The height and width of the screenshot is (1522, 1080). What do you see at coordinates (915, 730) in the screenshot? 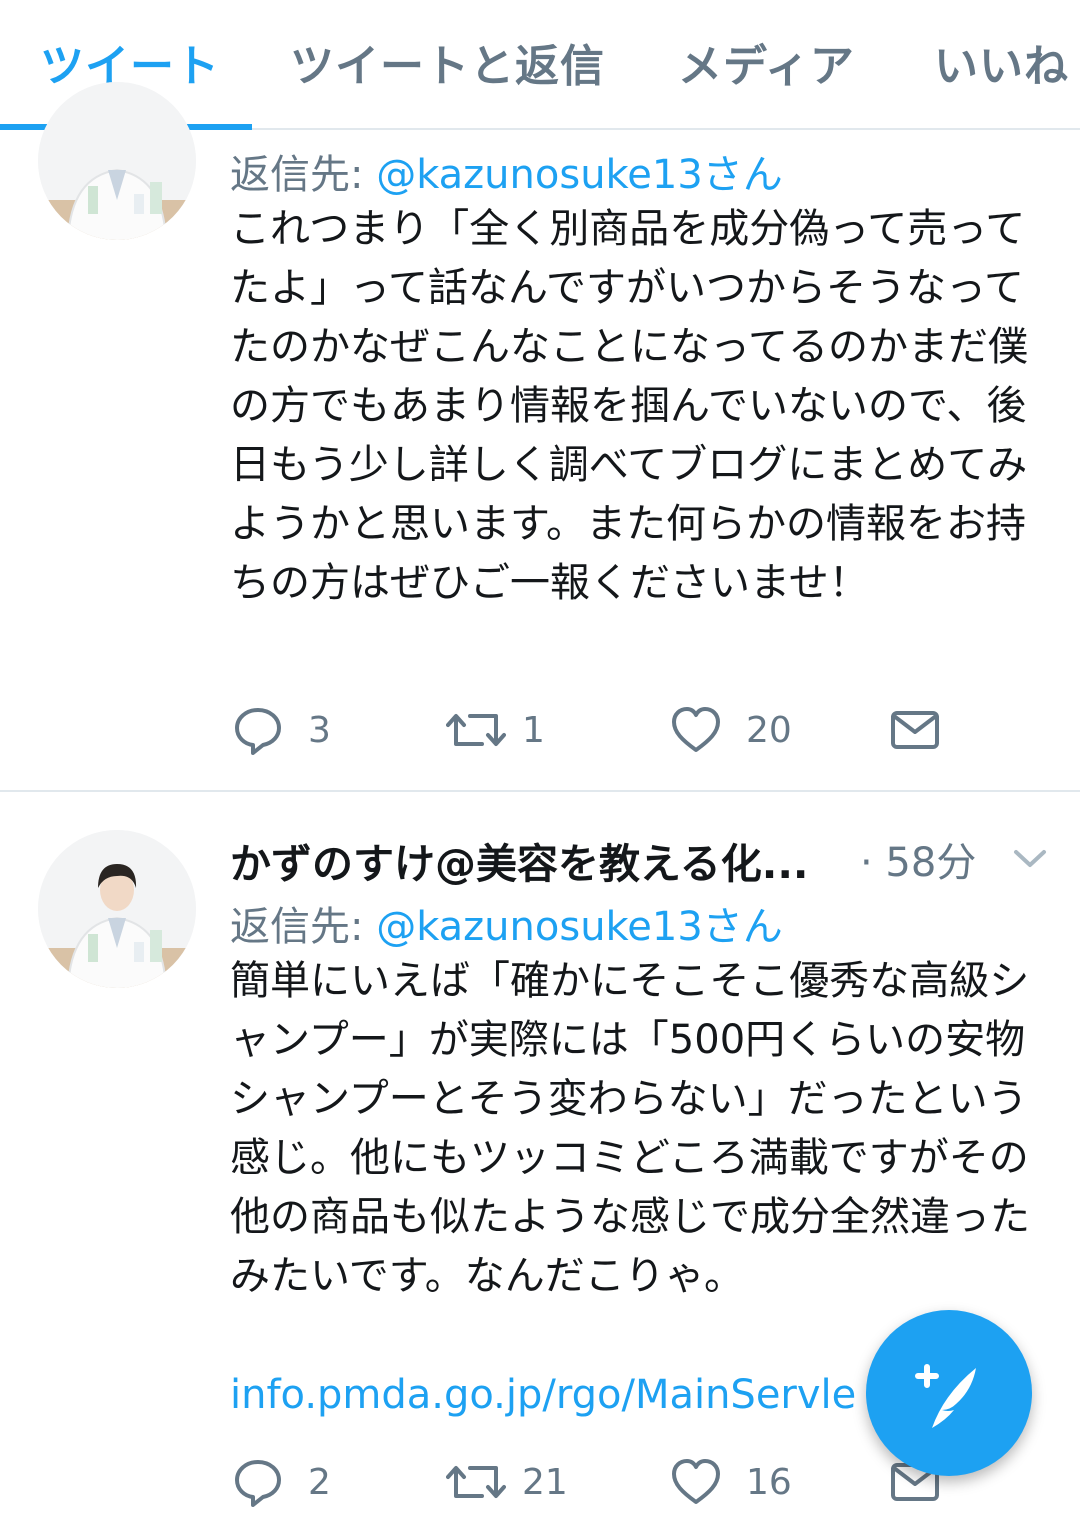
I see `dm-icon` at bounding box center [915, 730].